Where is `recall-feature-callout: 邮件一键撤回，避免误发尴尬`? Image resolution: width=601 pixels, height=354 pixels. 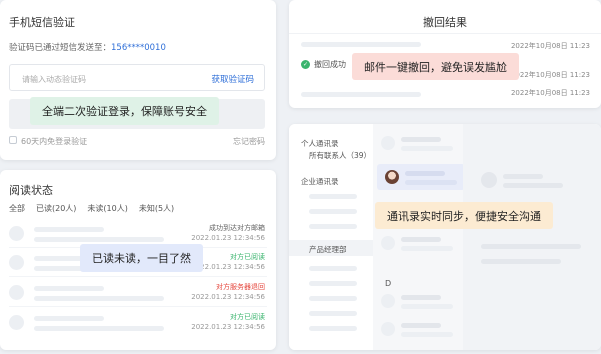
recall-feature-callout: 邮件一键撤回，避免误发尴尬 is located at coordinates (435, 66).